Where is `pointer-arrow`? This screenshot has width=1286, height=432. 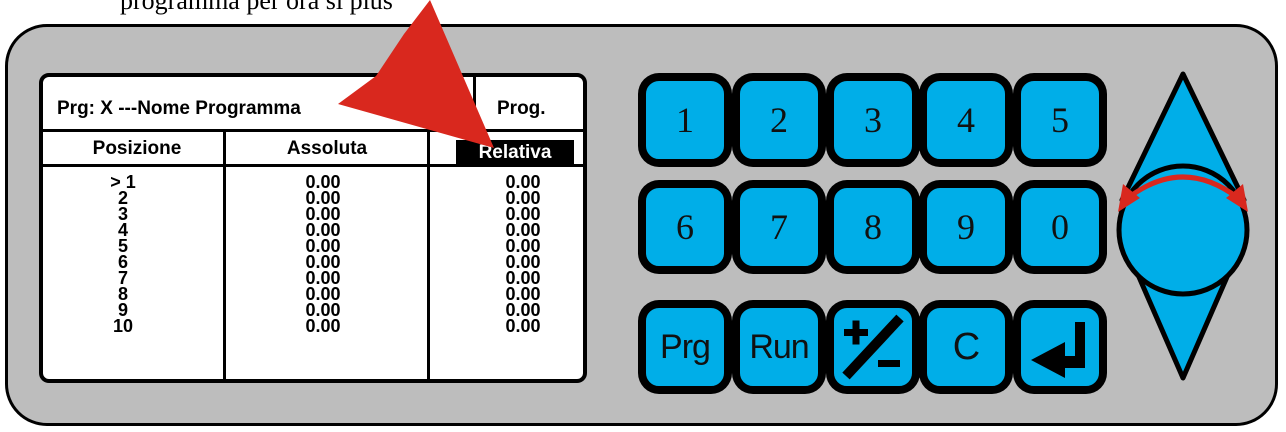 pointer-arrow is located at coordinates (416, 74).